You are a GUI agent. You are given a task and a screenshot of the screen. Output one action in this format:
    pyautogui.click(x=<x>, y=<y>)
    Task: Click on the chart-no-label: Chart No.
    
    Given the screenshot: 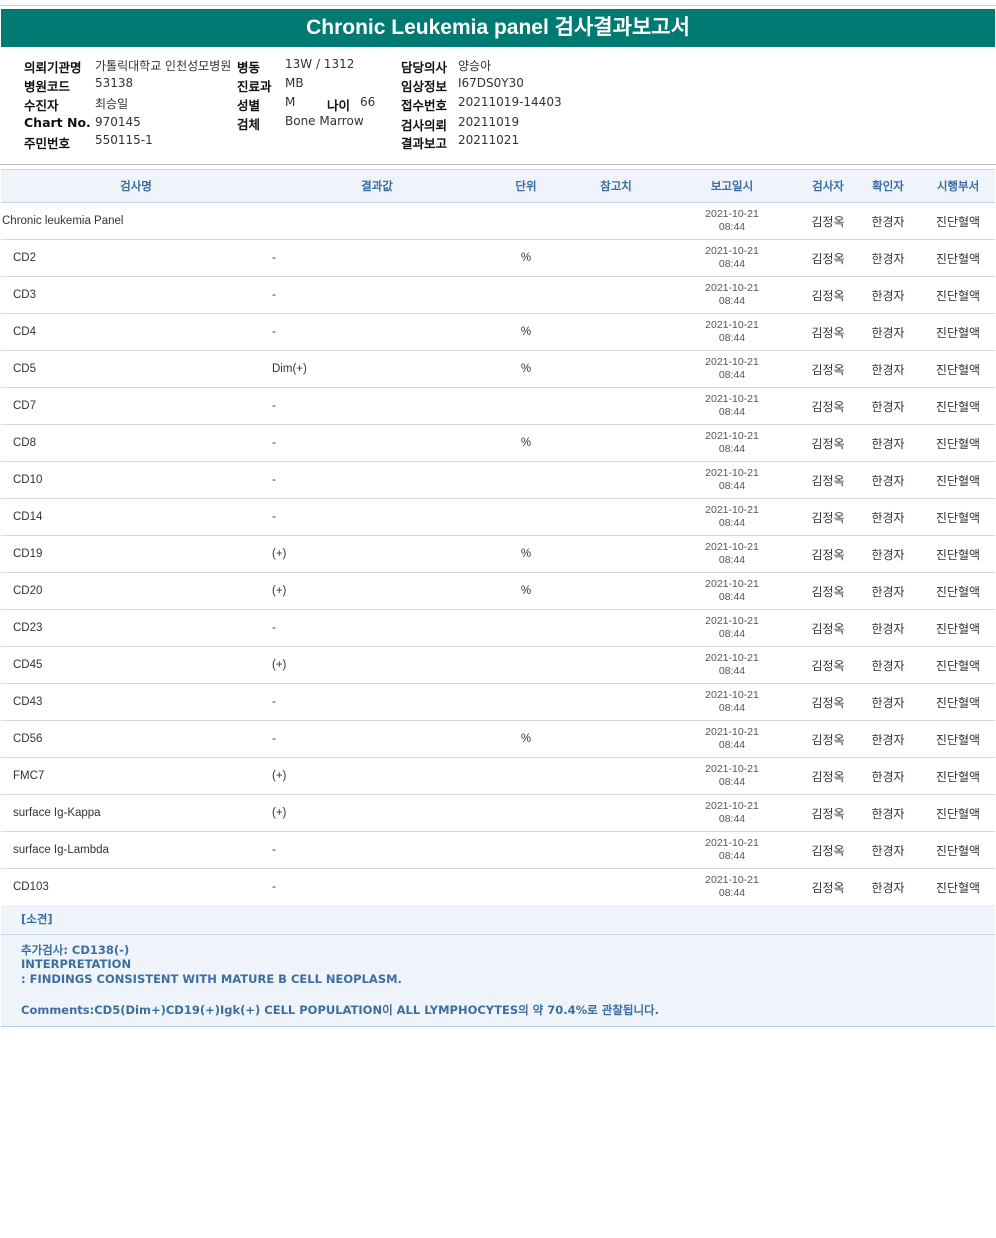 What is the action you would take?
    pyautogui.click(x=57, y=122)
    